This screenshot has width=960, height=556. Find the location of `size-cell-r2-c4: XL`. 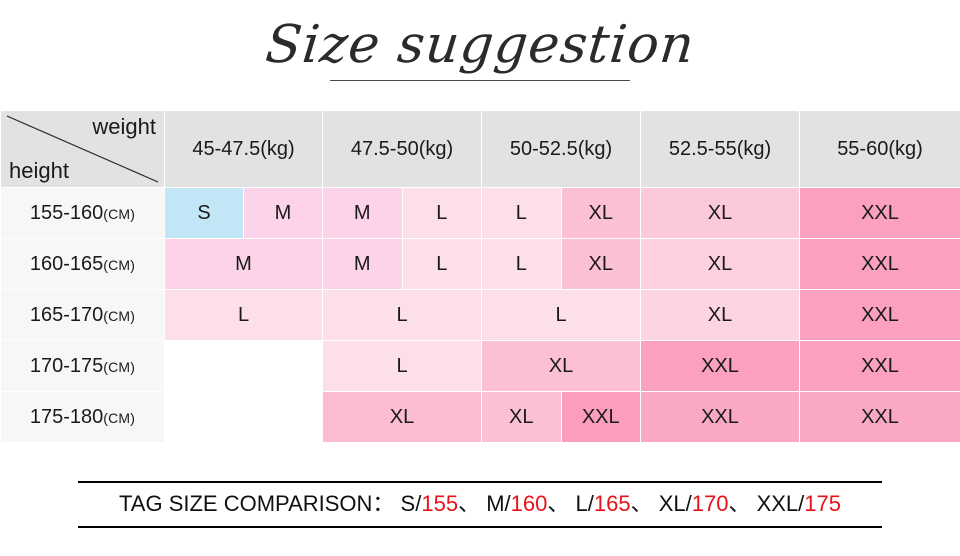

size-cell-r2-c4: XL is located at coordinates (720, 264).